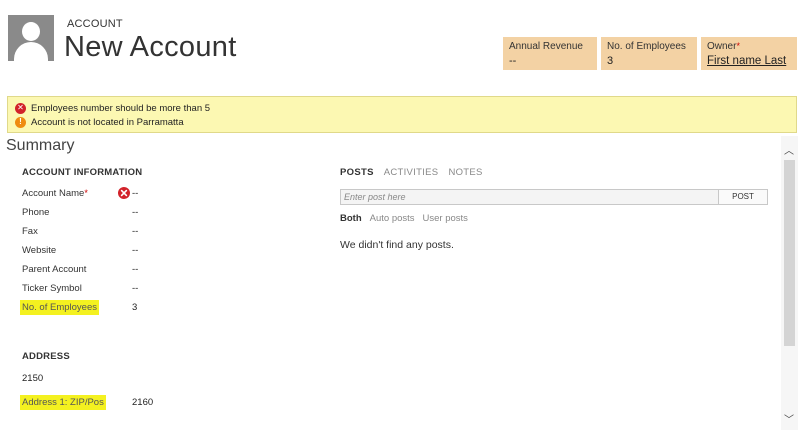 This screenshot has height=442, width=800. I want to click on address-value: 2150, so click(32, 378).